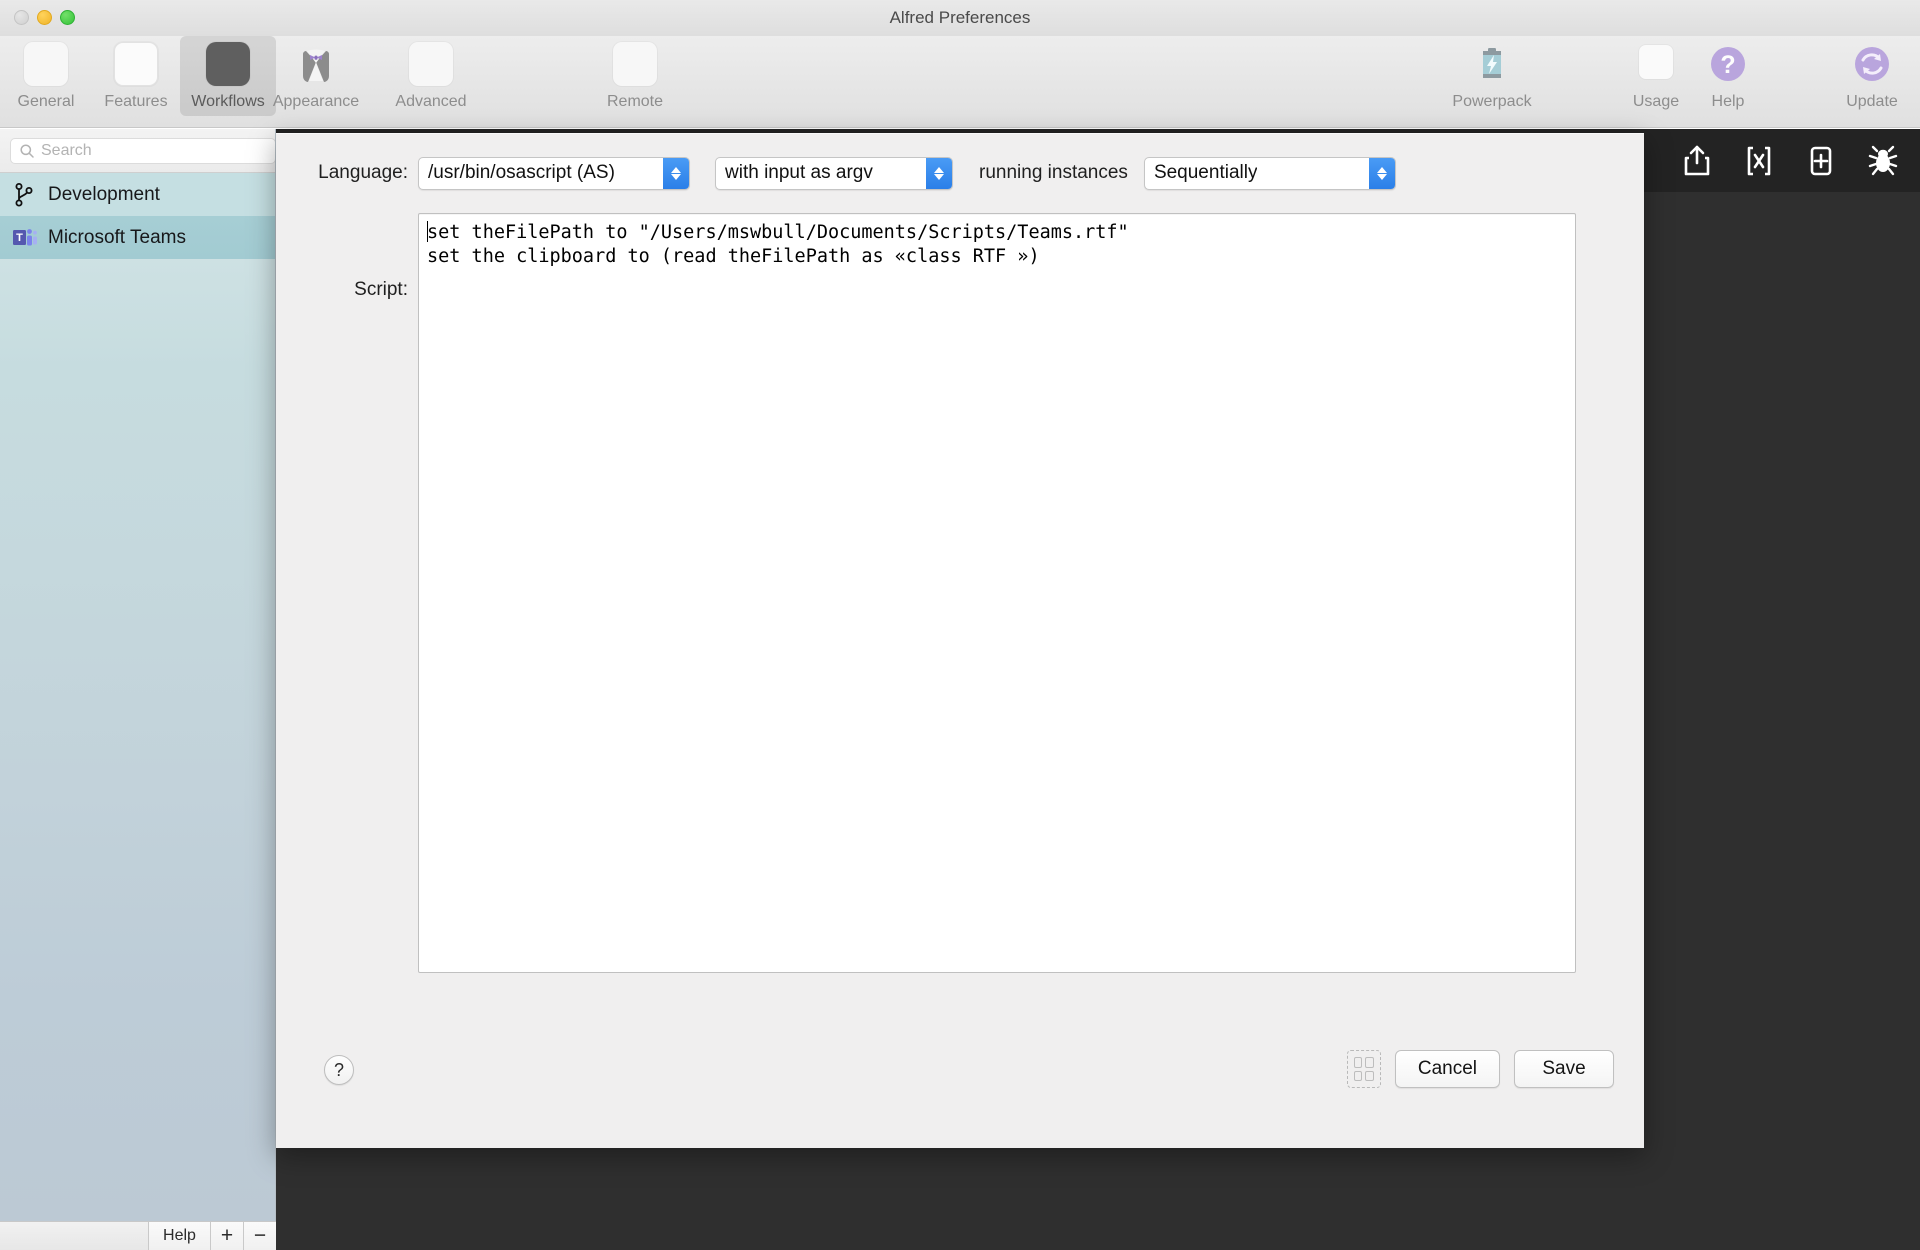 The width and height of the screenshot is (1920, 1250). I want to click on sidebar-item-microsoft-teams: T Microsoft Teams, so click(137, 237).